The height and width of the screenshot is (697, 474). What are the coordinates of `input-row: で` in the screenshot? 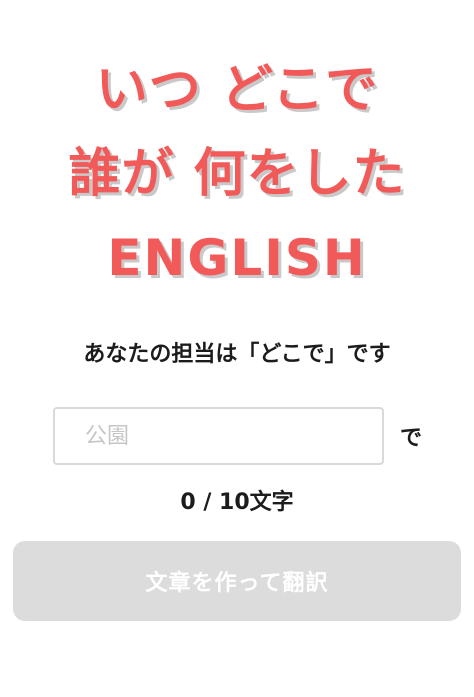 It's located at (237, 436).